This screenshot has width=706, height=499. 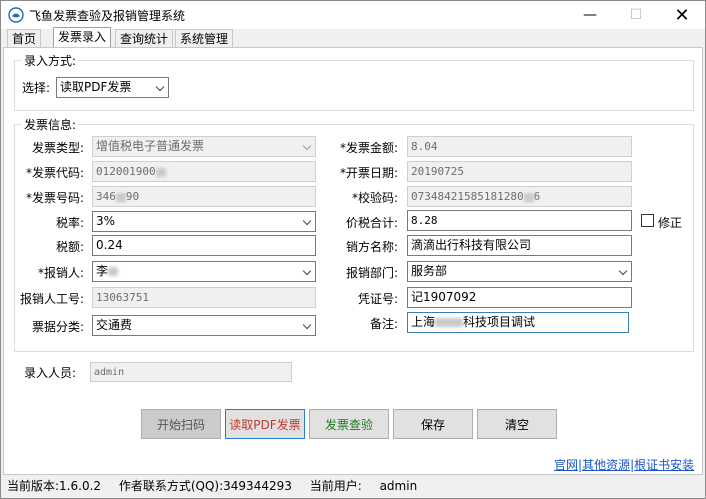 What do you see at coordinates (499, 322) in the screenshot?
I see `remark-value-part2: 科技项目调试` at bounding box center [499, 322].